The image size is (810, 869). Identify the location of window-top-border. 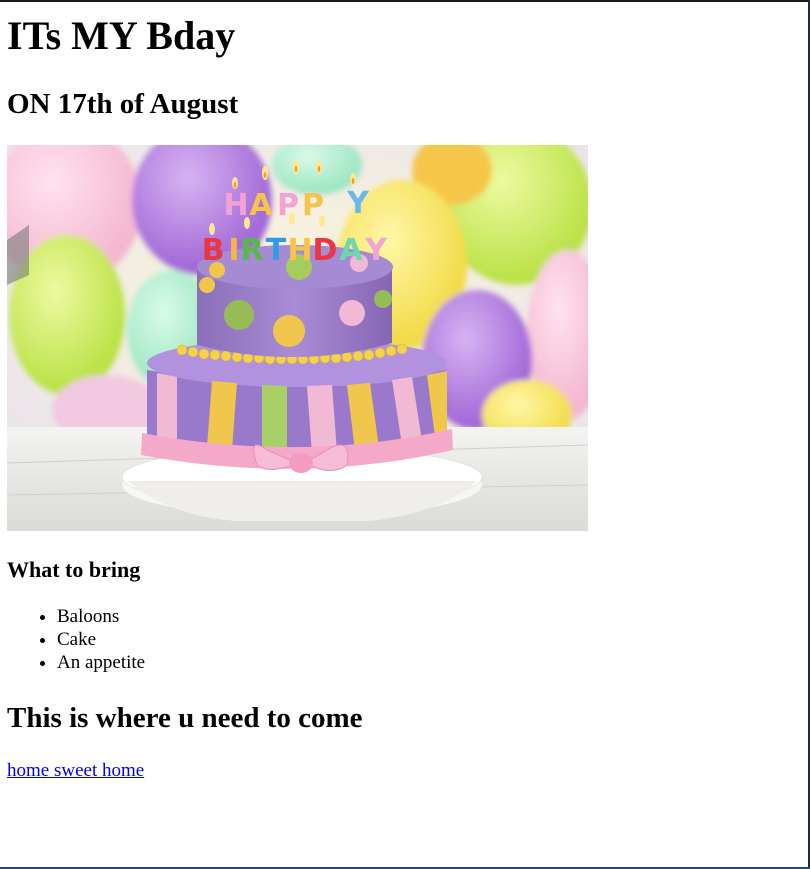
(405, 1).